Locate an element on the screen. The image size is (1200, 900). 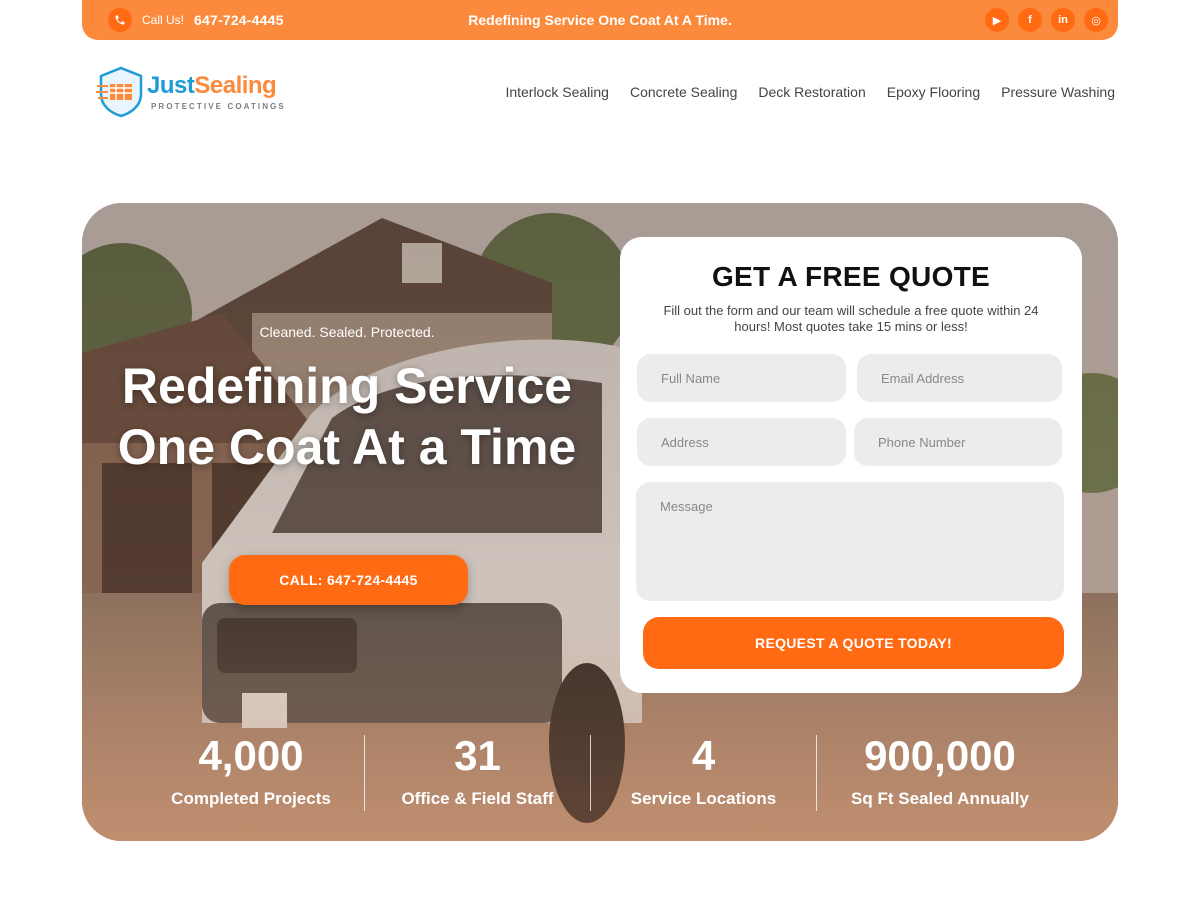
stat-label: Service Locations is located at coordinates (703, 798).